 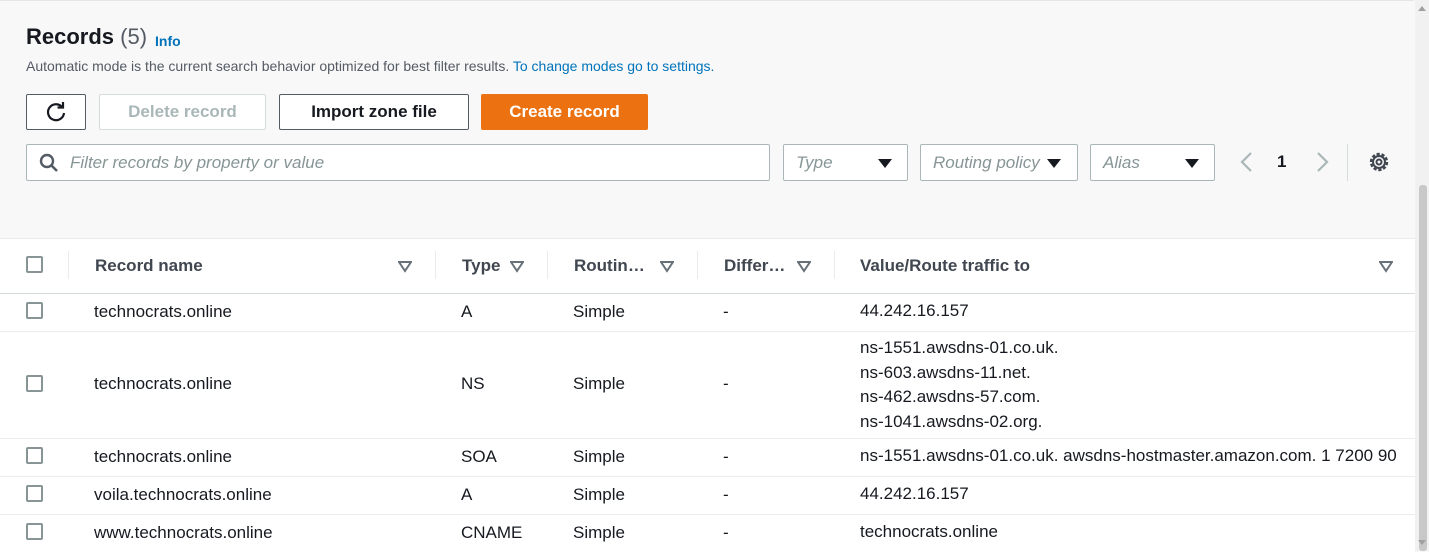 I want to click on value-cell: technocrats.online, so click(x=929, y=532).